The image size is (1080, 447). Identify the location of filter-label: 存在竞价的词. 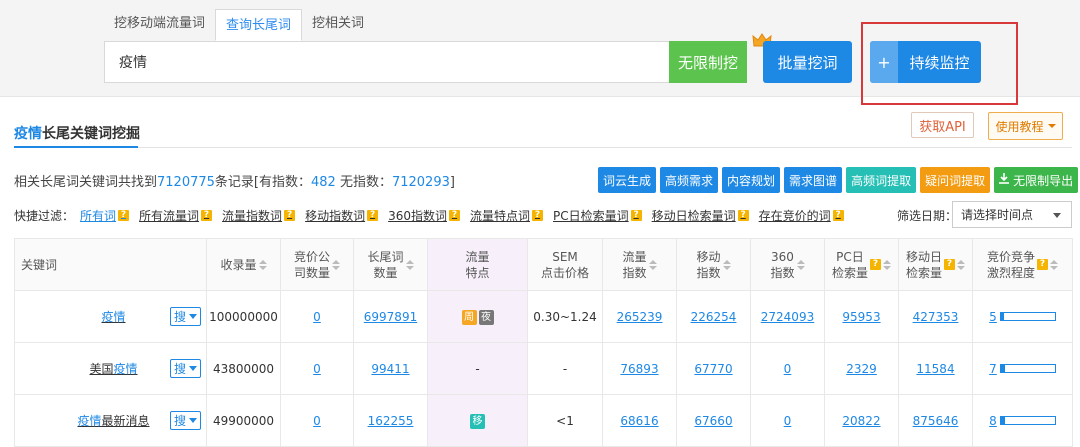
(794, 216).